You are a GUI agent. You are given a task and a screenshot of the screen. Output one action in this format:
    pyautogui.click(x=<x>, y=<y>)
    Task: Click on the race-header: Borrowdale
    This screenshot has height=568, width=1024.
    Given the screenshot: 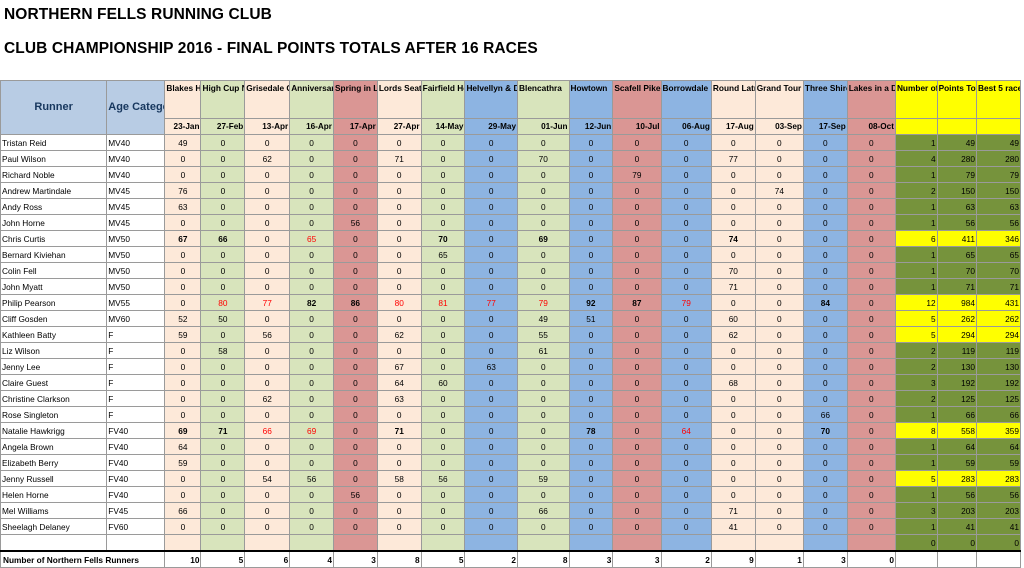 What is the action you would take?
    pyautogui.click(x=686, y=99)
    